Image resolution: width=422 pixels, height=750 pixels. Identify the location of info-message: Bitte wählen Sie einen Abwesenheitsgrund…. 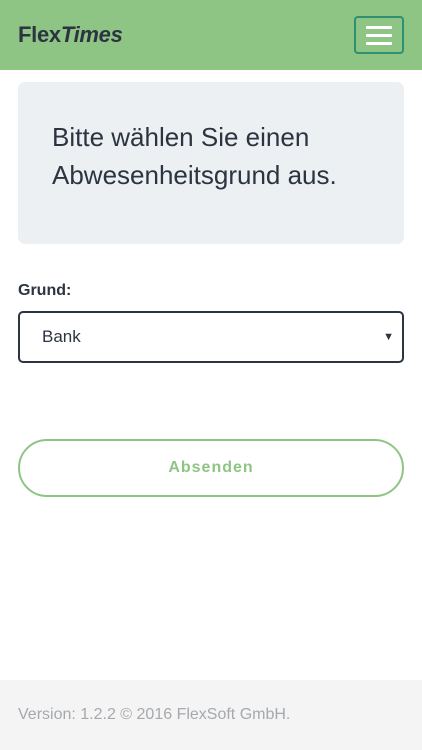
(194, 156).